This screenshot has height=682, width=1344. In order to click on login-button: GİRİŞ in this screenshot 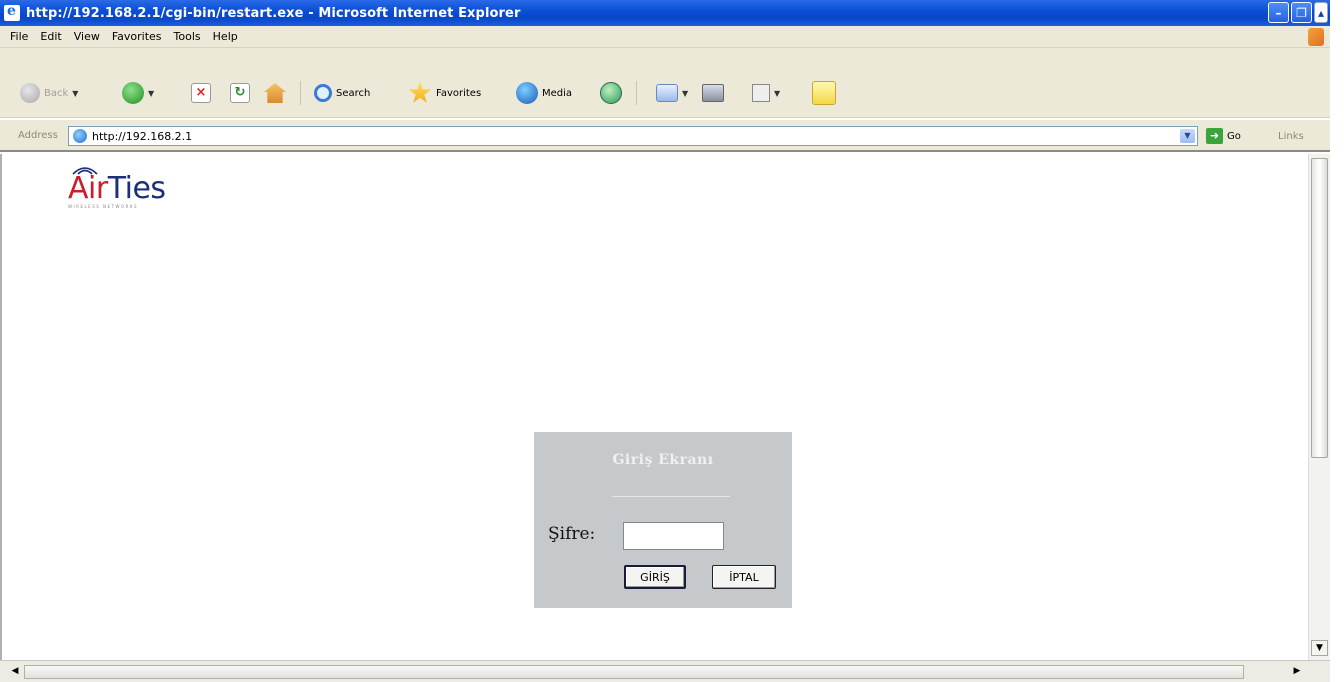, I will do `click(655, 577)`.